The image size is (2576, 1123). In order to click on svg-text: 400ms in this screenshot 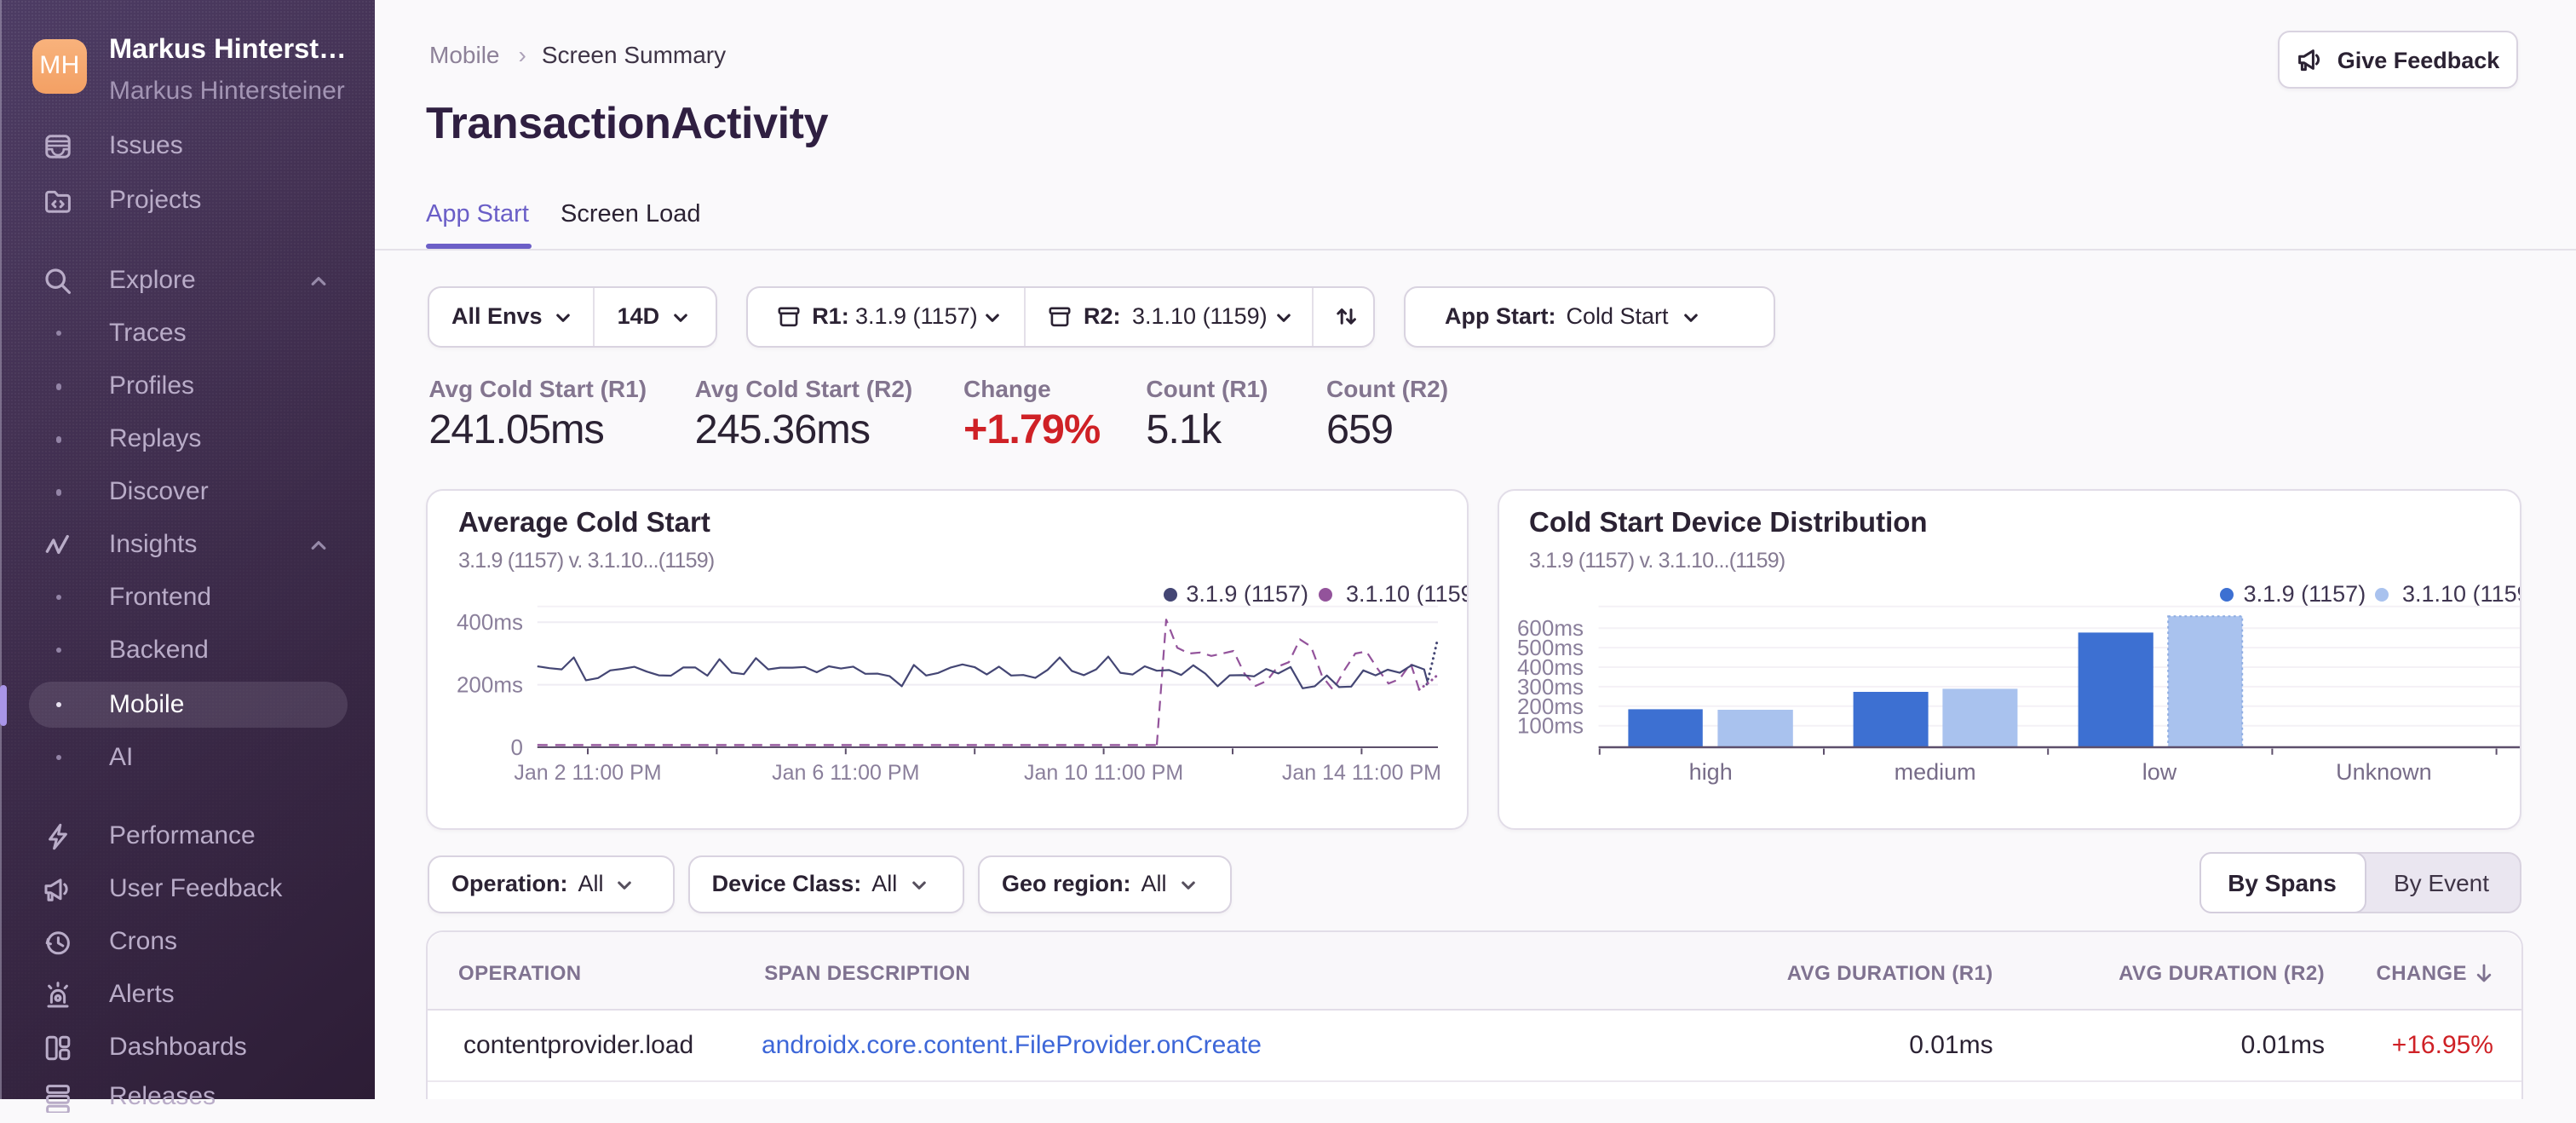, I will do `click(490, 622)`.